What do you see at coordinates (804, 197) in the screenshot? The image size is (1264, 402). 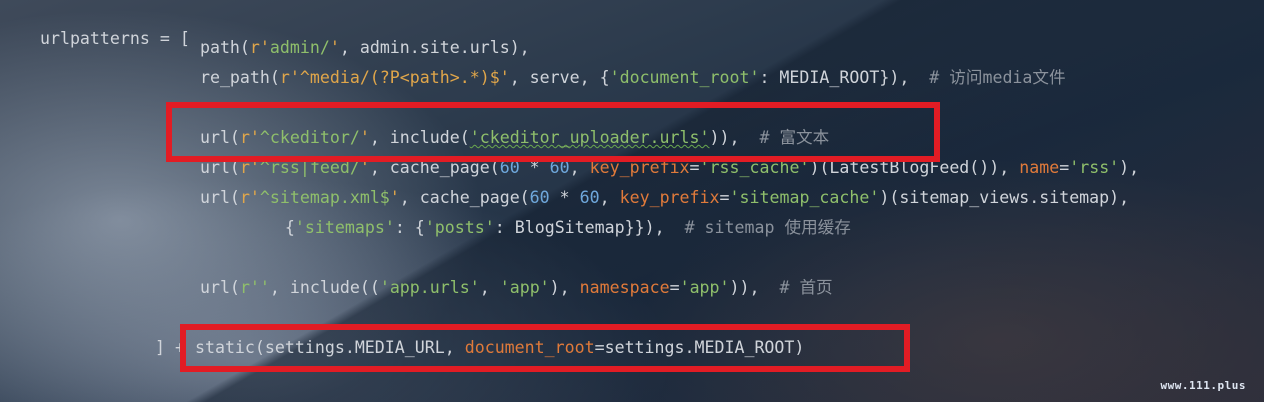 I see `code-string: 'sitemap_cache'` at bounding box center [804, 197].